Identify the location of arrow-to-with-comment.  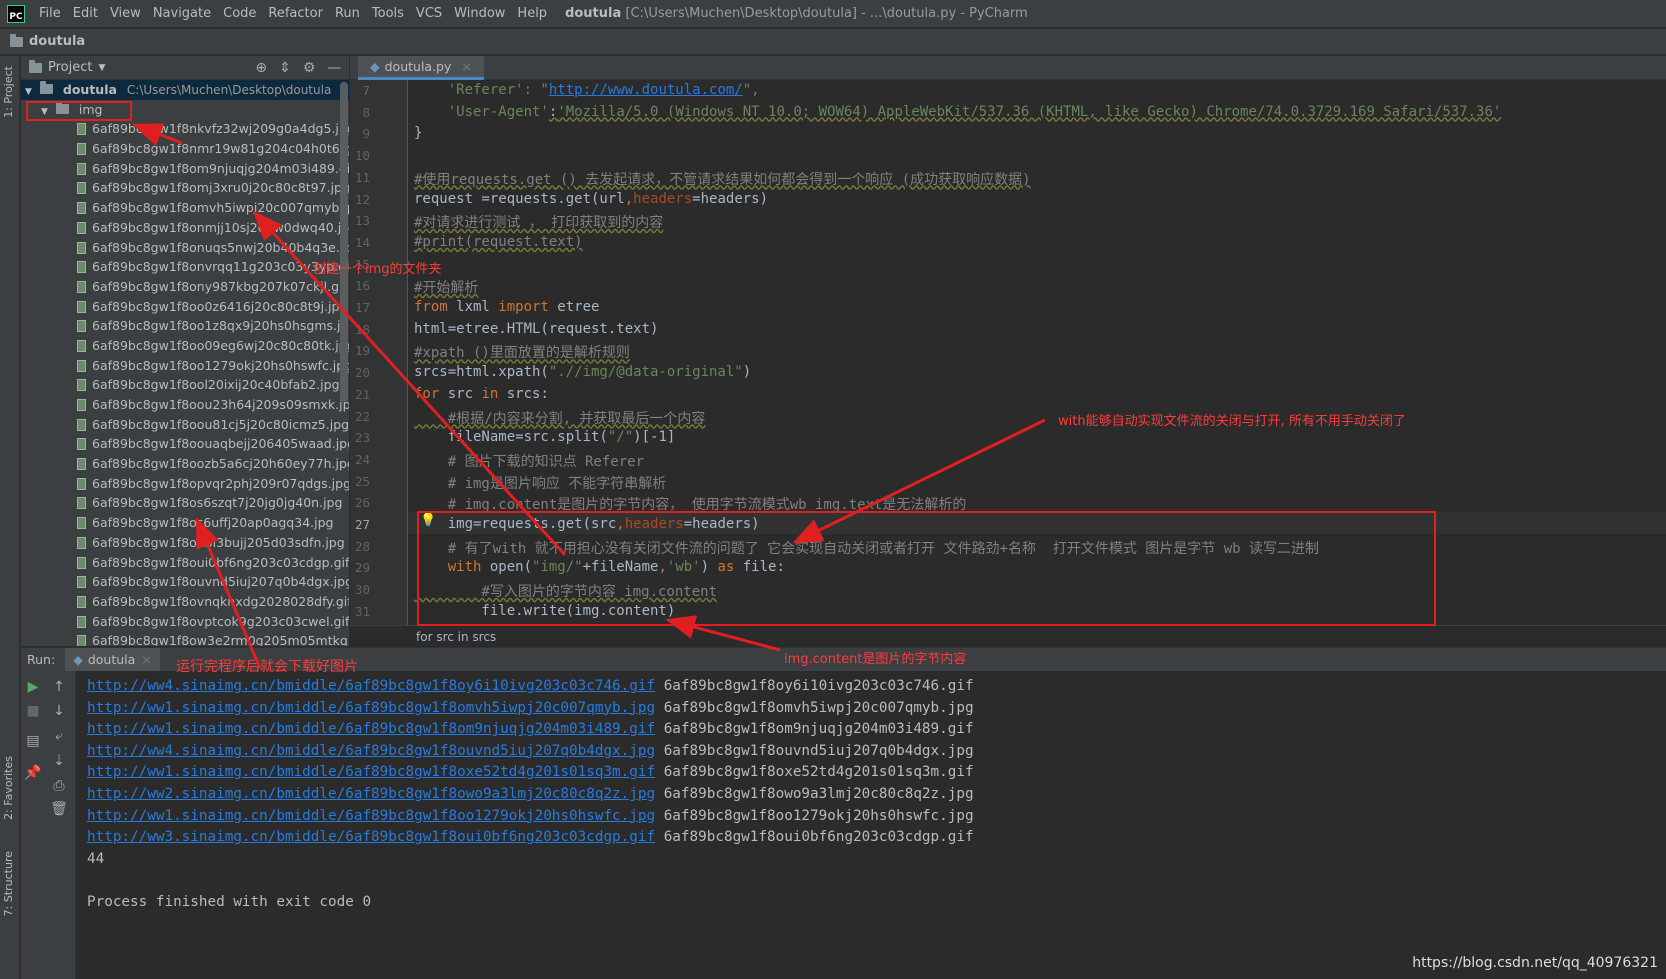
(919, 481).